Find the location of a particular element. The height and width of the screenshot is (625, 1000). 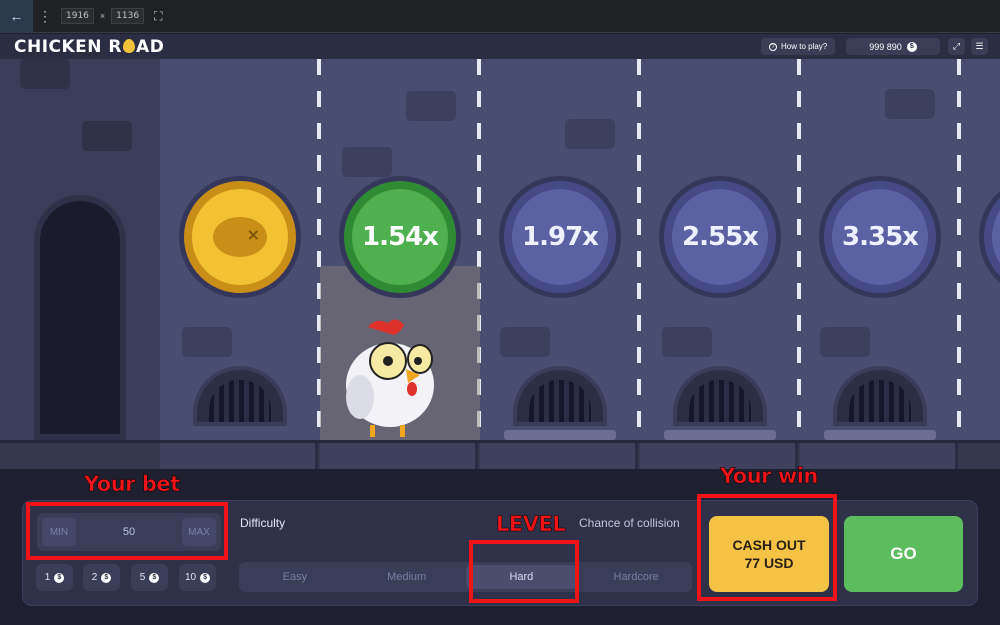

how-to-play-label: How to play? is located at coordinates (804, 46).